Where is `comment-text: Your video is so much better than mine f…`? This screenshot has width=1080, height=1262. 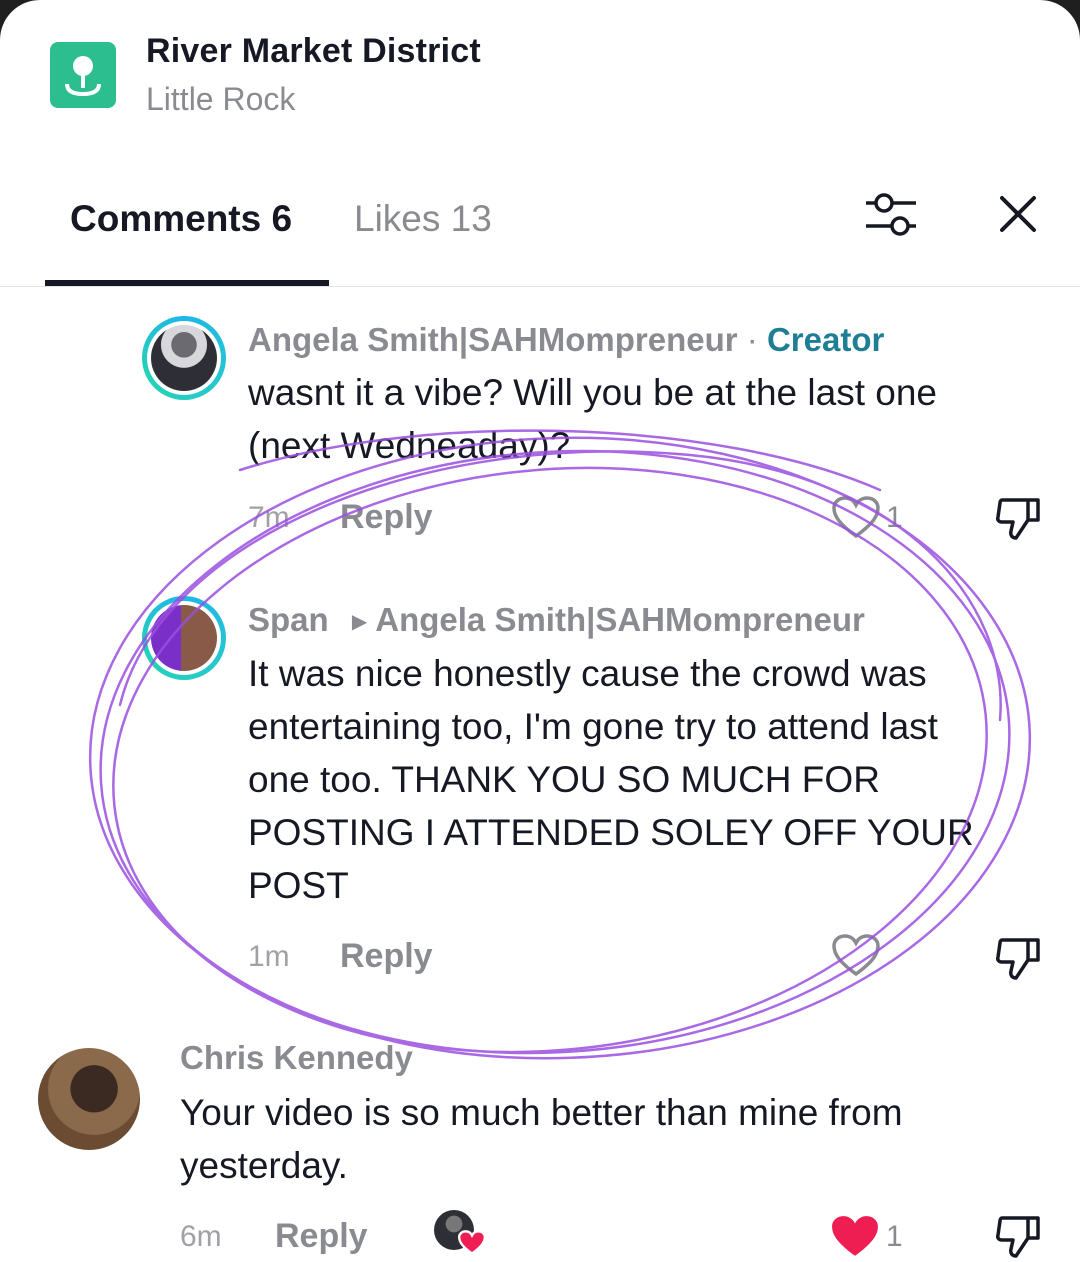
comment-text: Your video is so much better than mine f… is located at coordinates (541, 1139).